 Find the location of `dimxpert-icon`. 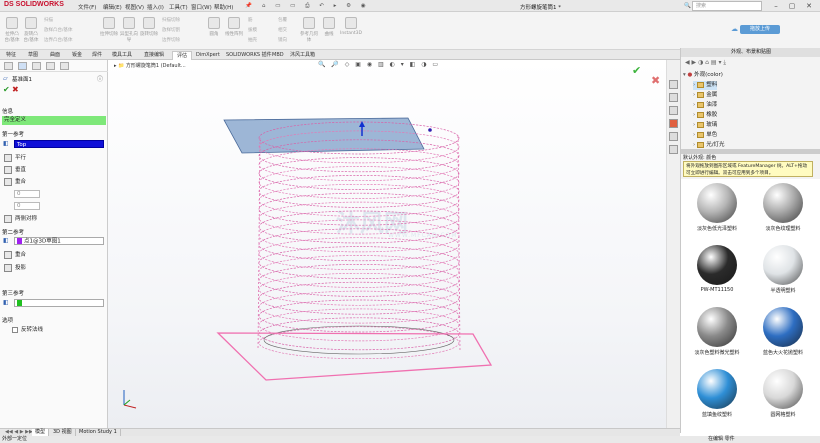

dimxpert-icon is located at coordinates (50, 66).